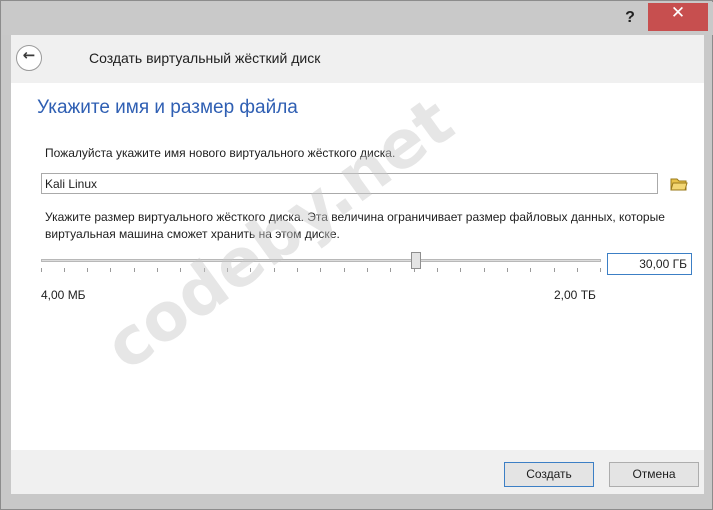  Describe the element at coordinates (167, 107) in the screenshot. I see `page-title: Укажите имя и размер файла` at that location.